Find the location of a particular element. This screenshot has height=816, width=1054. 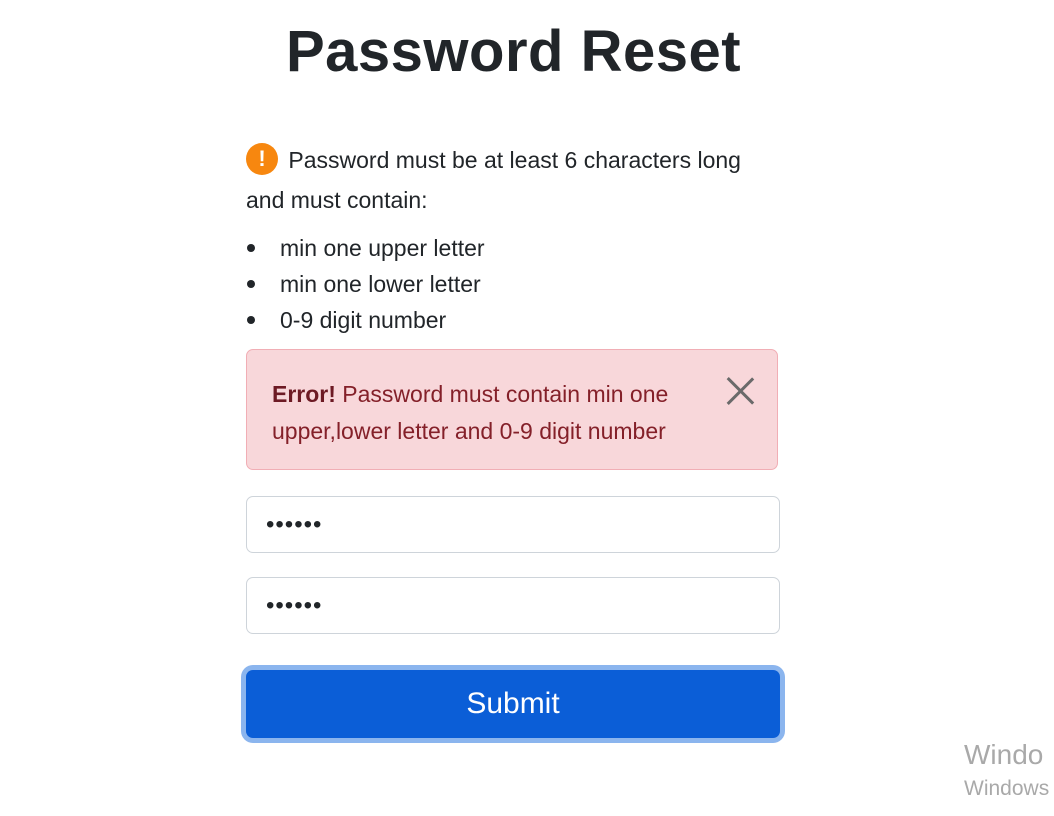

list-item: min one lower letter is located at coordinates (513, 284).